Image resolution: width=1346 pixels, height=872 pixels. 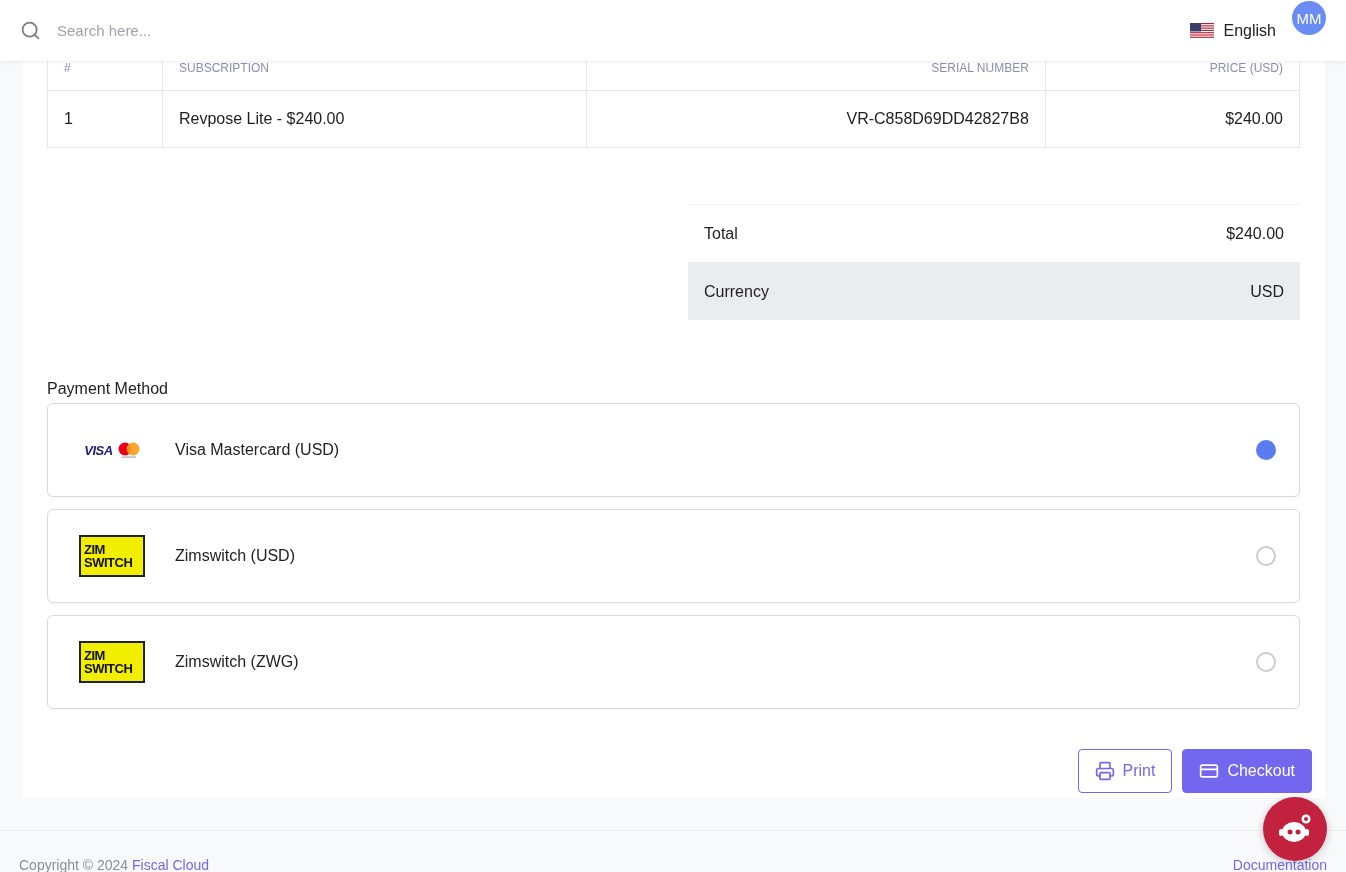 What do you see at coordinates (1201, 30) in the screenshot?
I see `flag-icon` at bounding box center [1201, 30].